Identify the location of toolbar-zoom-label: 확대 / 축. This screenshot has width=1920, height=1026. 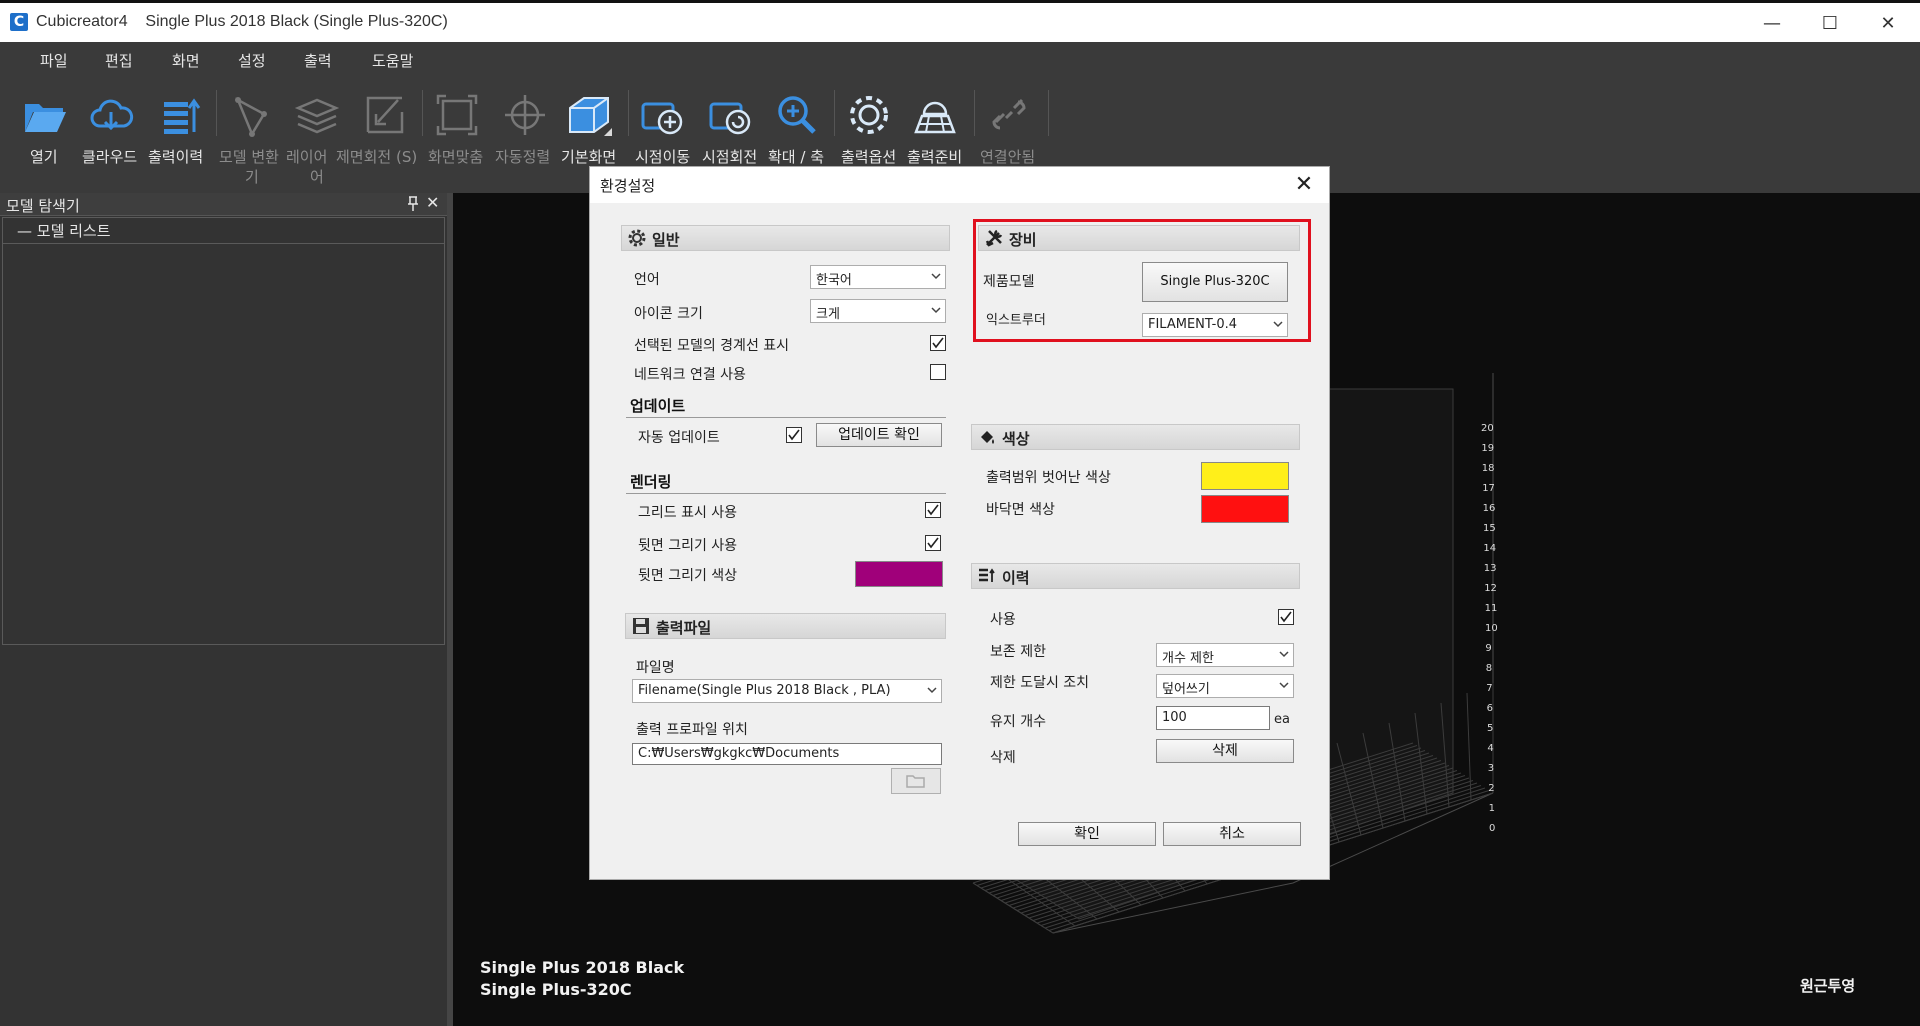
(796, 157).